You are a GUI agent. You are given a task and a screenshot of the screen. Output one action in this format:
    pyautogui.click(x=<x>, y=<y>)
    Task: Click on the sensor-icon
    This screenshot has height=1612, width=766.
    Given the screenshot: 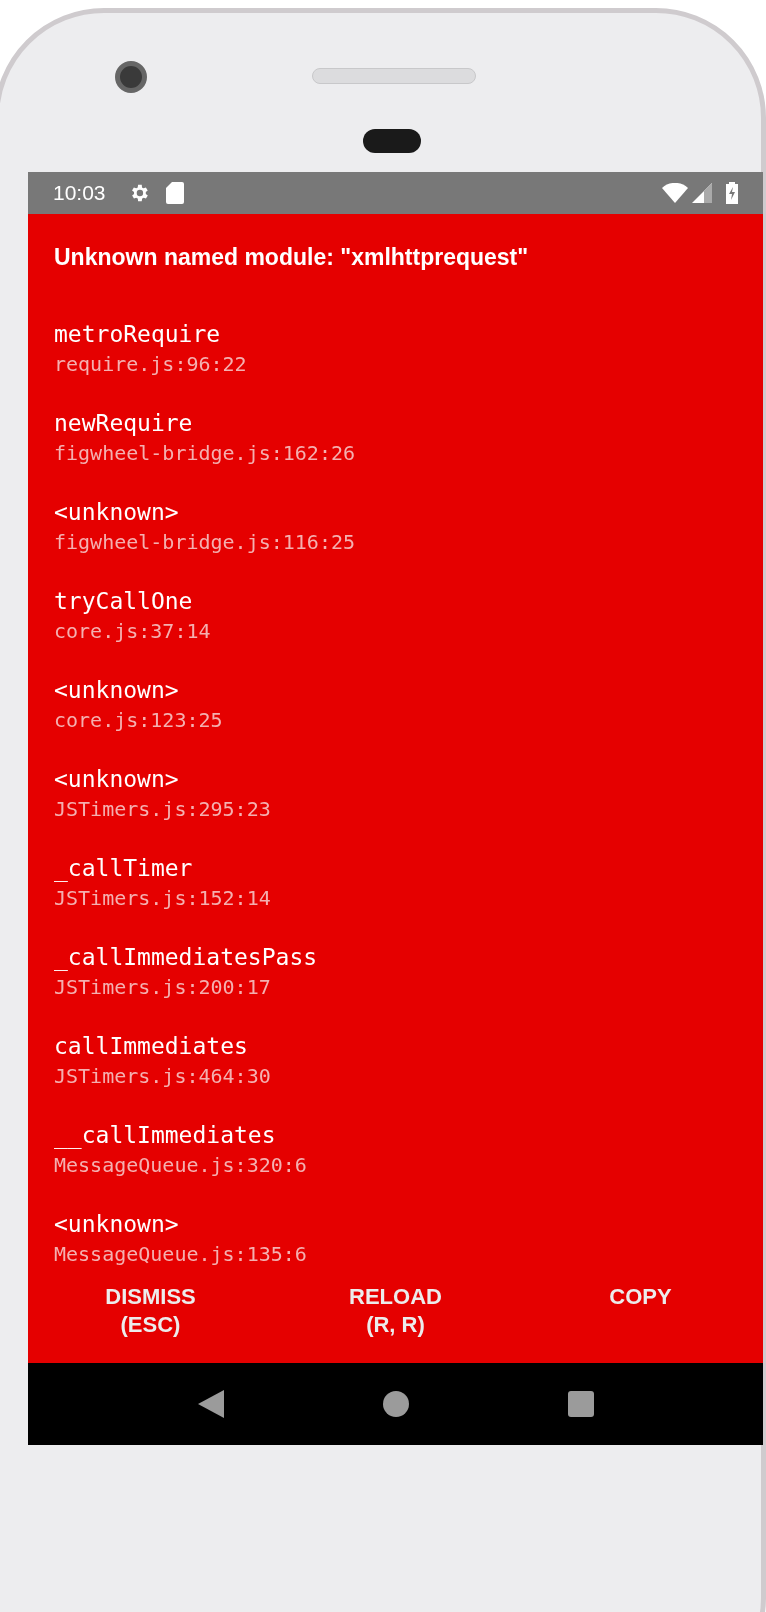 What is the action you would take?
    pyautogui.click(x=392, y=141)
    